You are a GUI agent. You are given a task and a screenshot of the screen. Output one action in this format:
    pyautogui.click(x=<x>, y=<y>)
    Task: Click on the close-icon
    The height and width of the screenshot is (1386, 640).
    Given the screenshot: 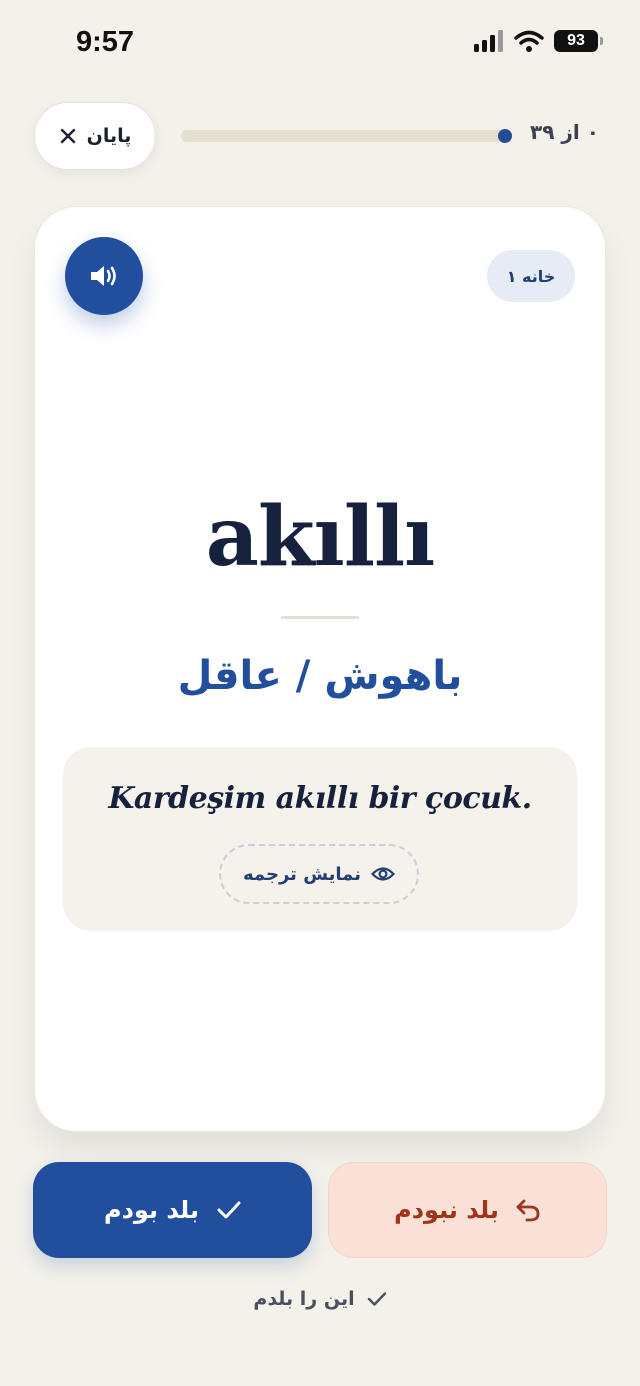 What is the action you would take?
    pyautogui.click(x=67, y=136)
    